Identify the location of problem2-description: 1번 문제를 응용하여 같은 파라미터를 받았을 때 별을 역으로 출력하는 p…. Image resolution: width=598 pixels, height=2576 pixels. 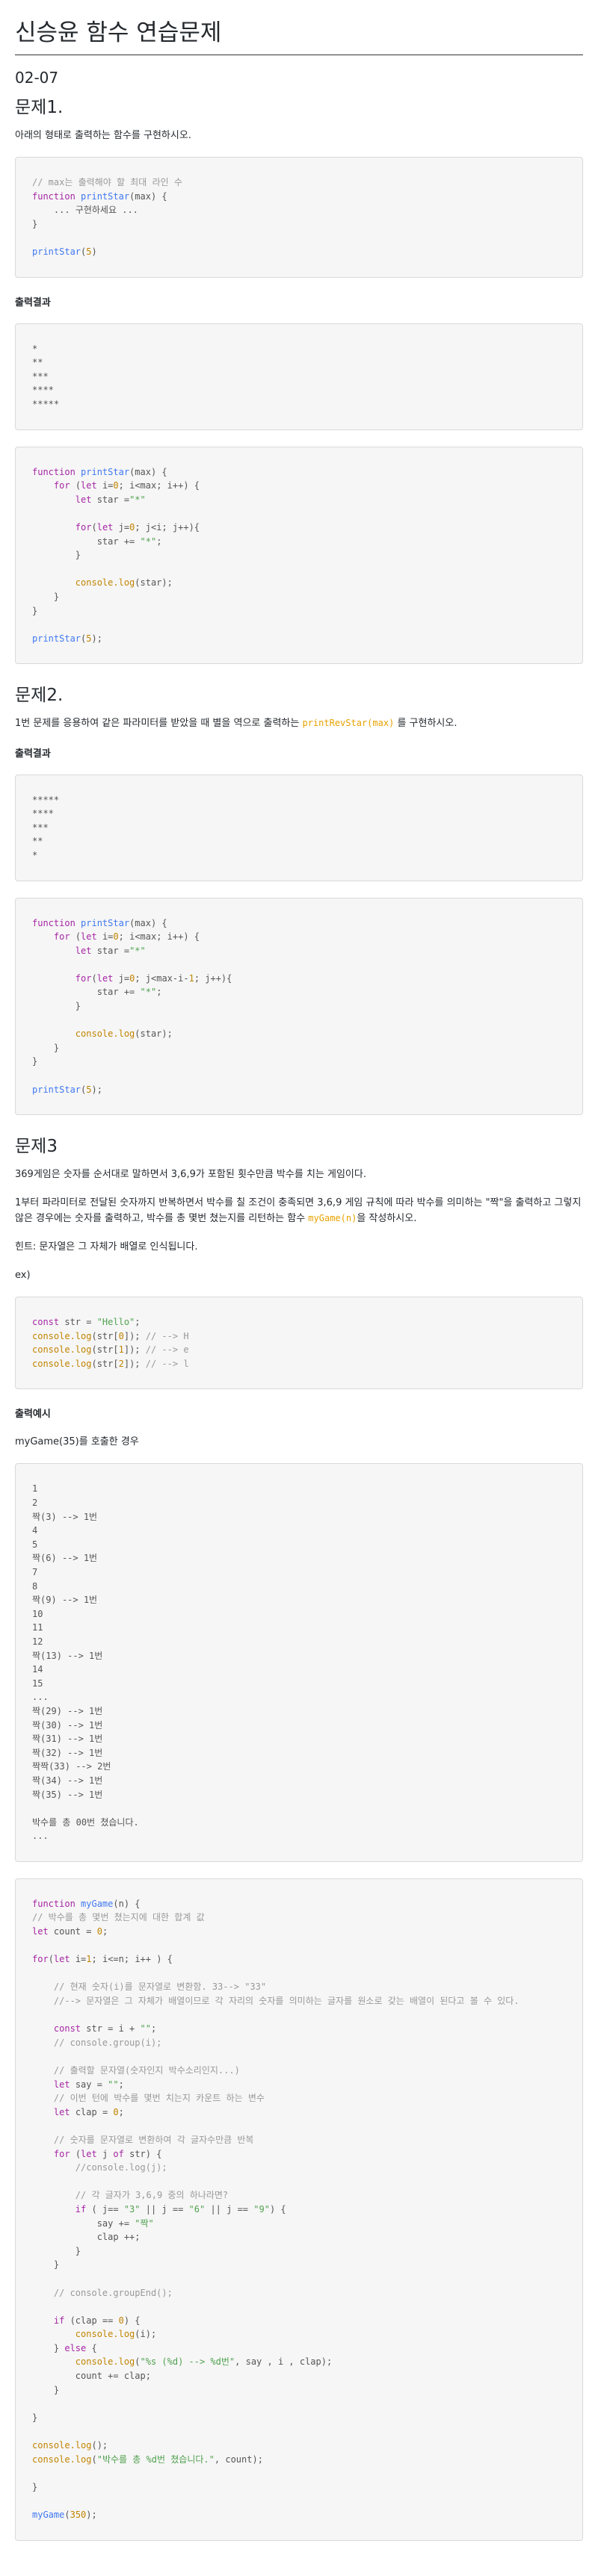
(299, 723).